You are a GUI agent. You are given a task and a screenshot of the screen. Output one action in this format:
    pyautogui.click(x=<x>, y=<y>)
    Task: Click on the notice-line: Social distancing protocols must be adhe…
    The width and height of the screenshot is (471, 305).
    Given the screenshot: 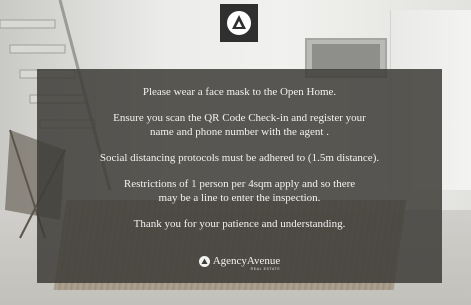 What is the action you would take?
    pyautogui.click(x=239, y=158)
    